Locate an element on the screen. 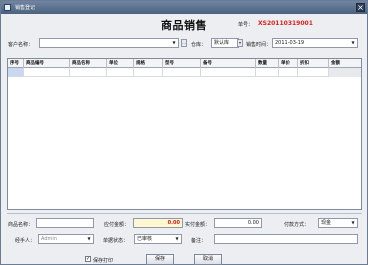 The height and width of the screenshot is (265, 368). column-header: 规格 is located at coordinates (148, 63).